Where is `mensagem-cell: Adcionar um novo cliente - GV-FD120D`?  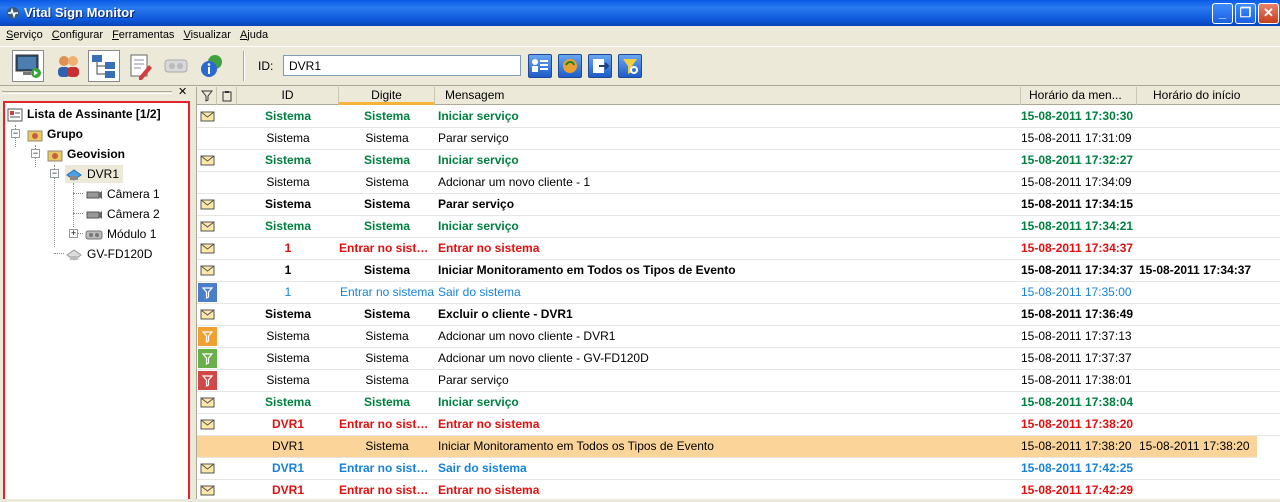
mensagem-cell: Adcionar um novo cliente - GV-FD120D is located at coordinates (543, 358).